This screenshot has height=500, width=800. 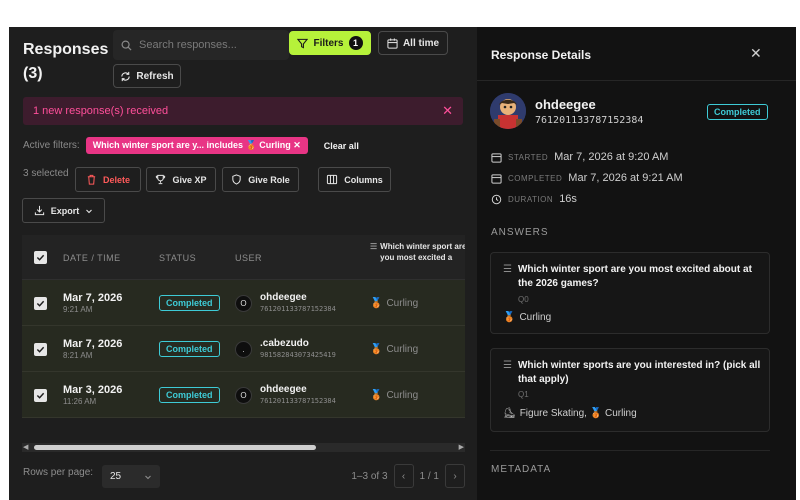 What do you see at coordinates (541, 55) in the screenshot?
I see `details-title: Response Details` at bounding box center [541, 55].